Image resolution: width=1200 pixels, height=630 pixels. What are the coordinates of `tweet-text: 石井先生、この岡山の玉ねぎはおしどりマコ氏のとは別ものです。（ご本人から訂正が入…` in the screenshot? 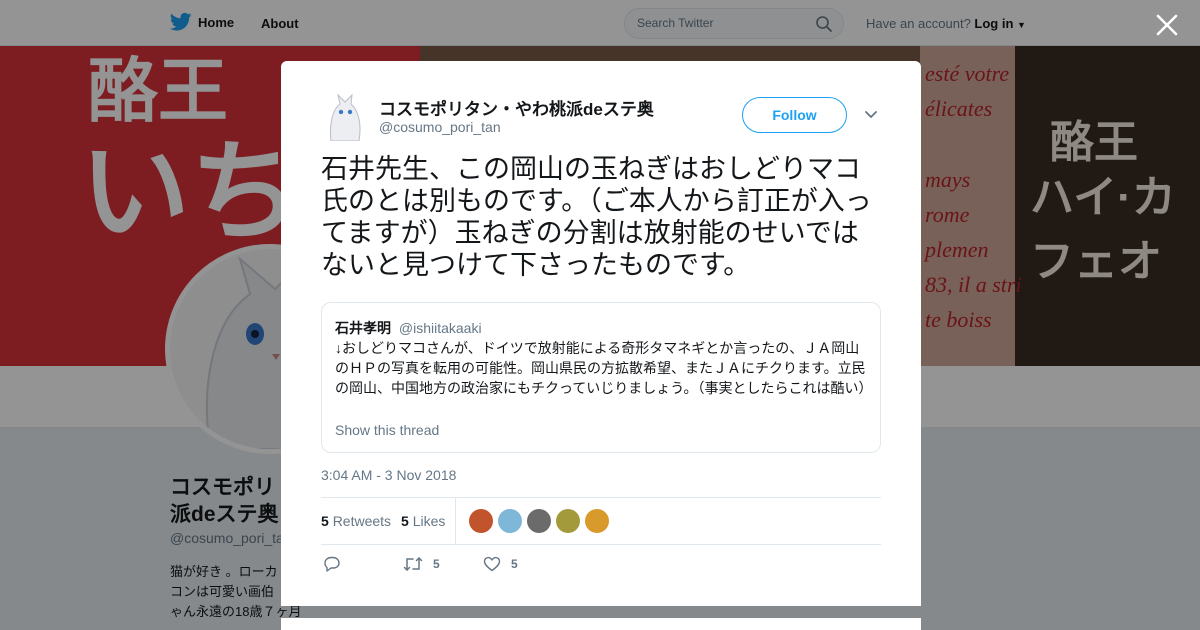 It's located at (596, 217).